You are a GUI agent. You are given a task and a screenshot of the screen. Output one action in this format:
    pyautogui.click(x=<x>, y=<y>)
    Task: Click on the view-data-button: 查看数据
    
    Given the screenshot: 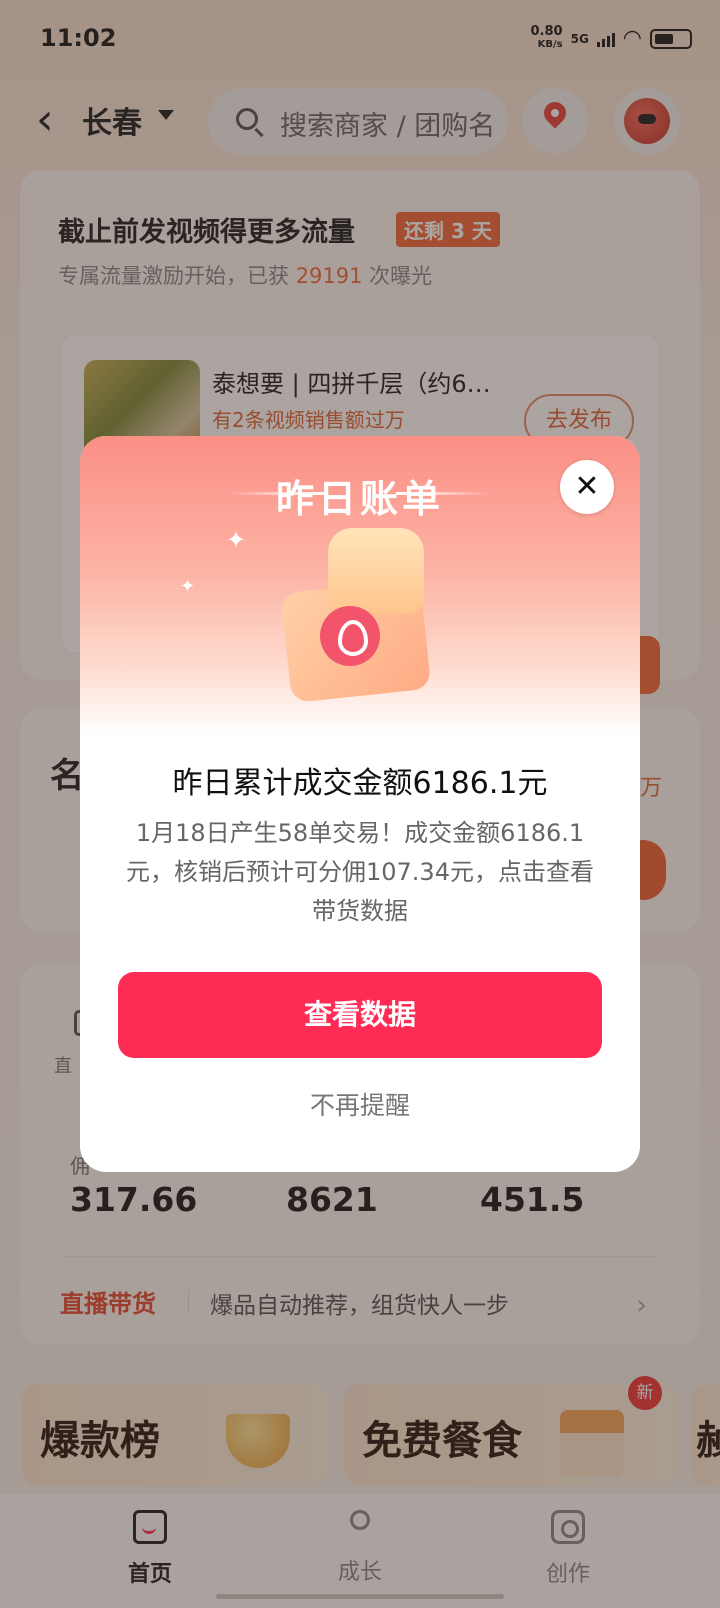 What is the action you would take?
    pyautogui.click(x=360, y=1015)
    